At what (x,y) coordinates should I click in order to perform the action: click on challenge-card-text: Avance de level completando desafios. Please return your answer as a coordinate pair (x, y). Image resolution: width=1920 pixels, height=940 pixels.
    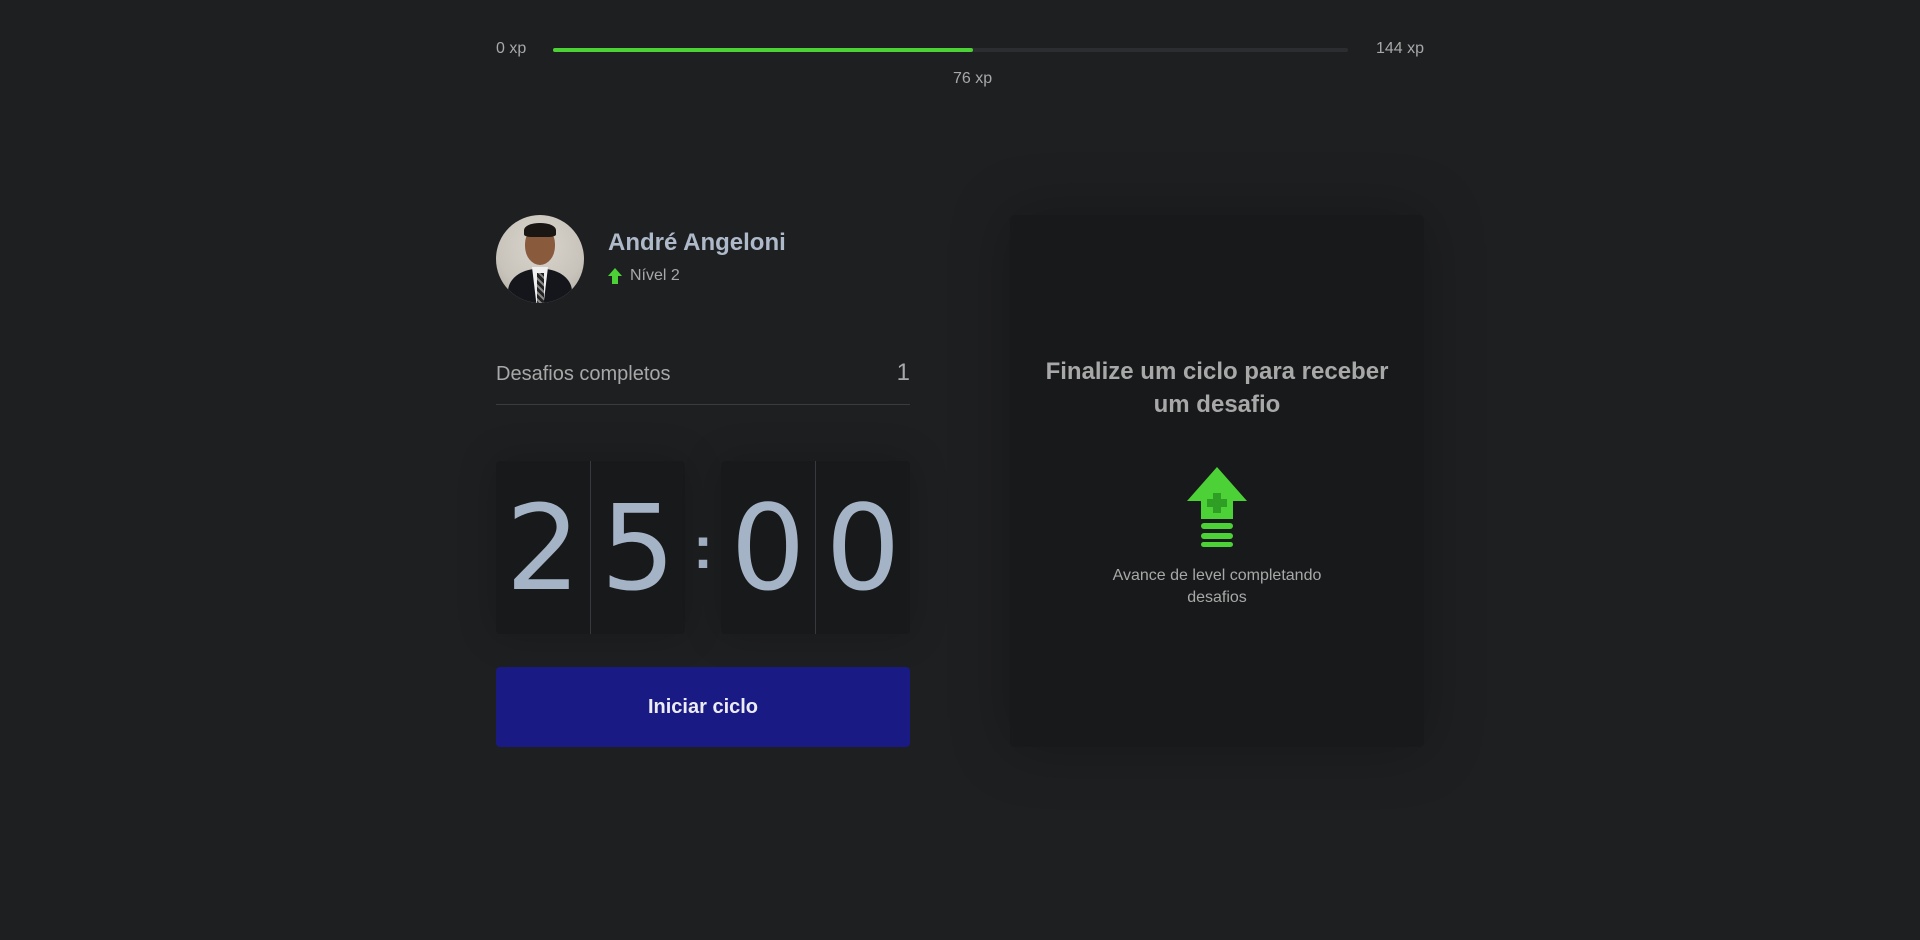
    Looking at the image, I should click on (1217, 586).